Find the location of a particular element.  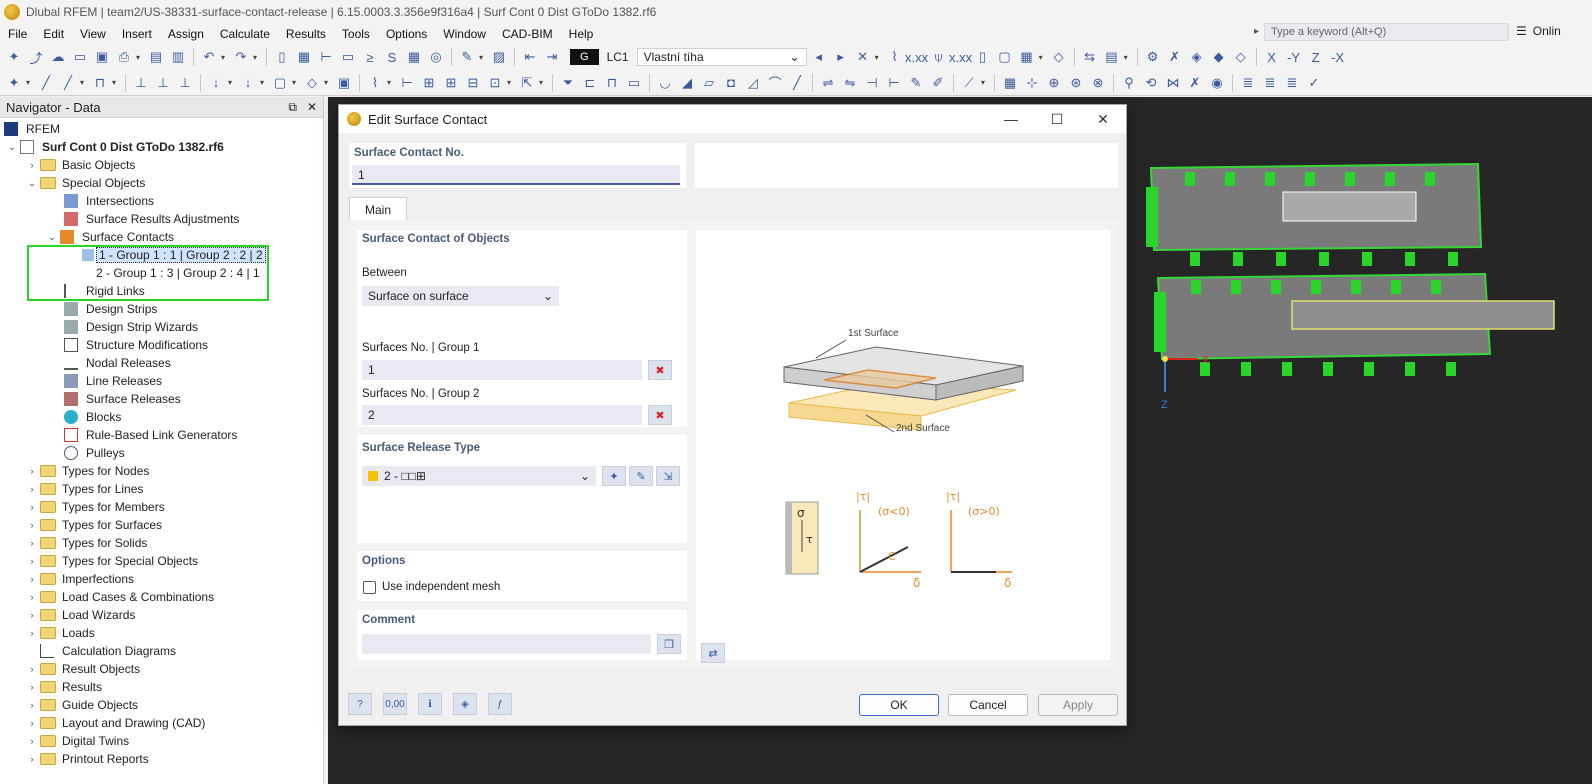

menu-insert: Insert is located at coordinates (137, 34).